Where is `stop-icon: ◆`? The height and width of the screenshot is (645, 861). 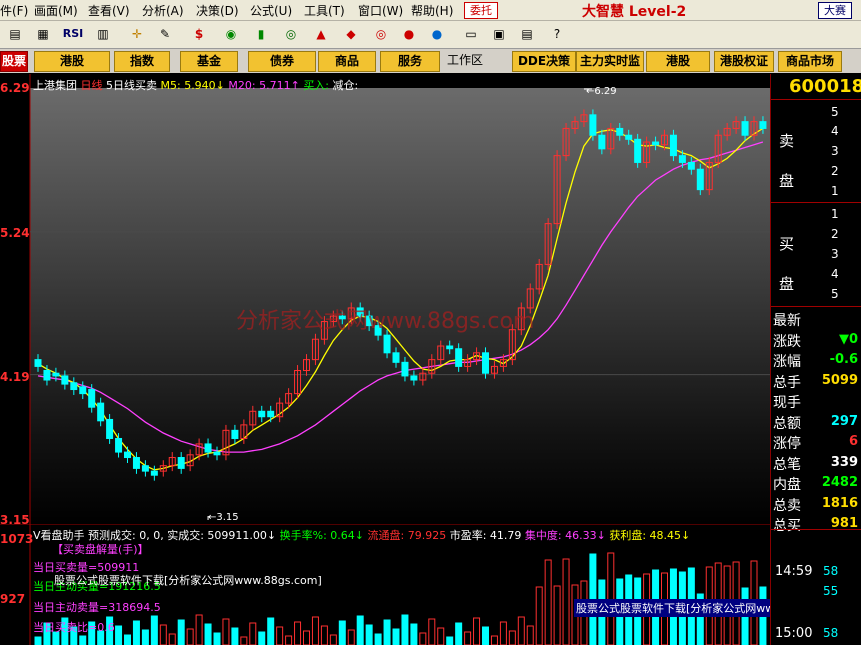 stop-icon: ◆ is located at coordinates (351, 34).